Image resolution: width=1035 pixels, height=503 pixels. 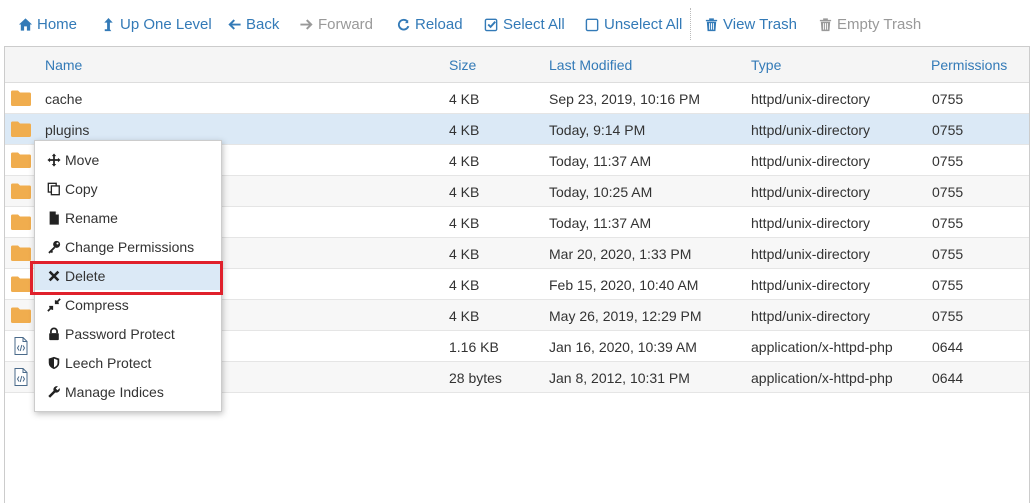 What do you see at coordinates (429, 24) in the screenshot?
I see `reload-button: Reload` at bounding box center [429, 24].